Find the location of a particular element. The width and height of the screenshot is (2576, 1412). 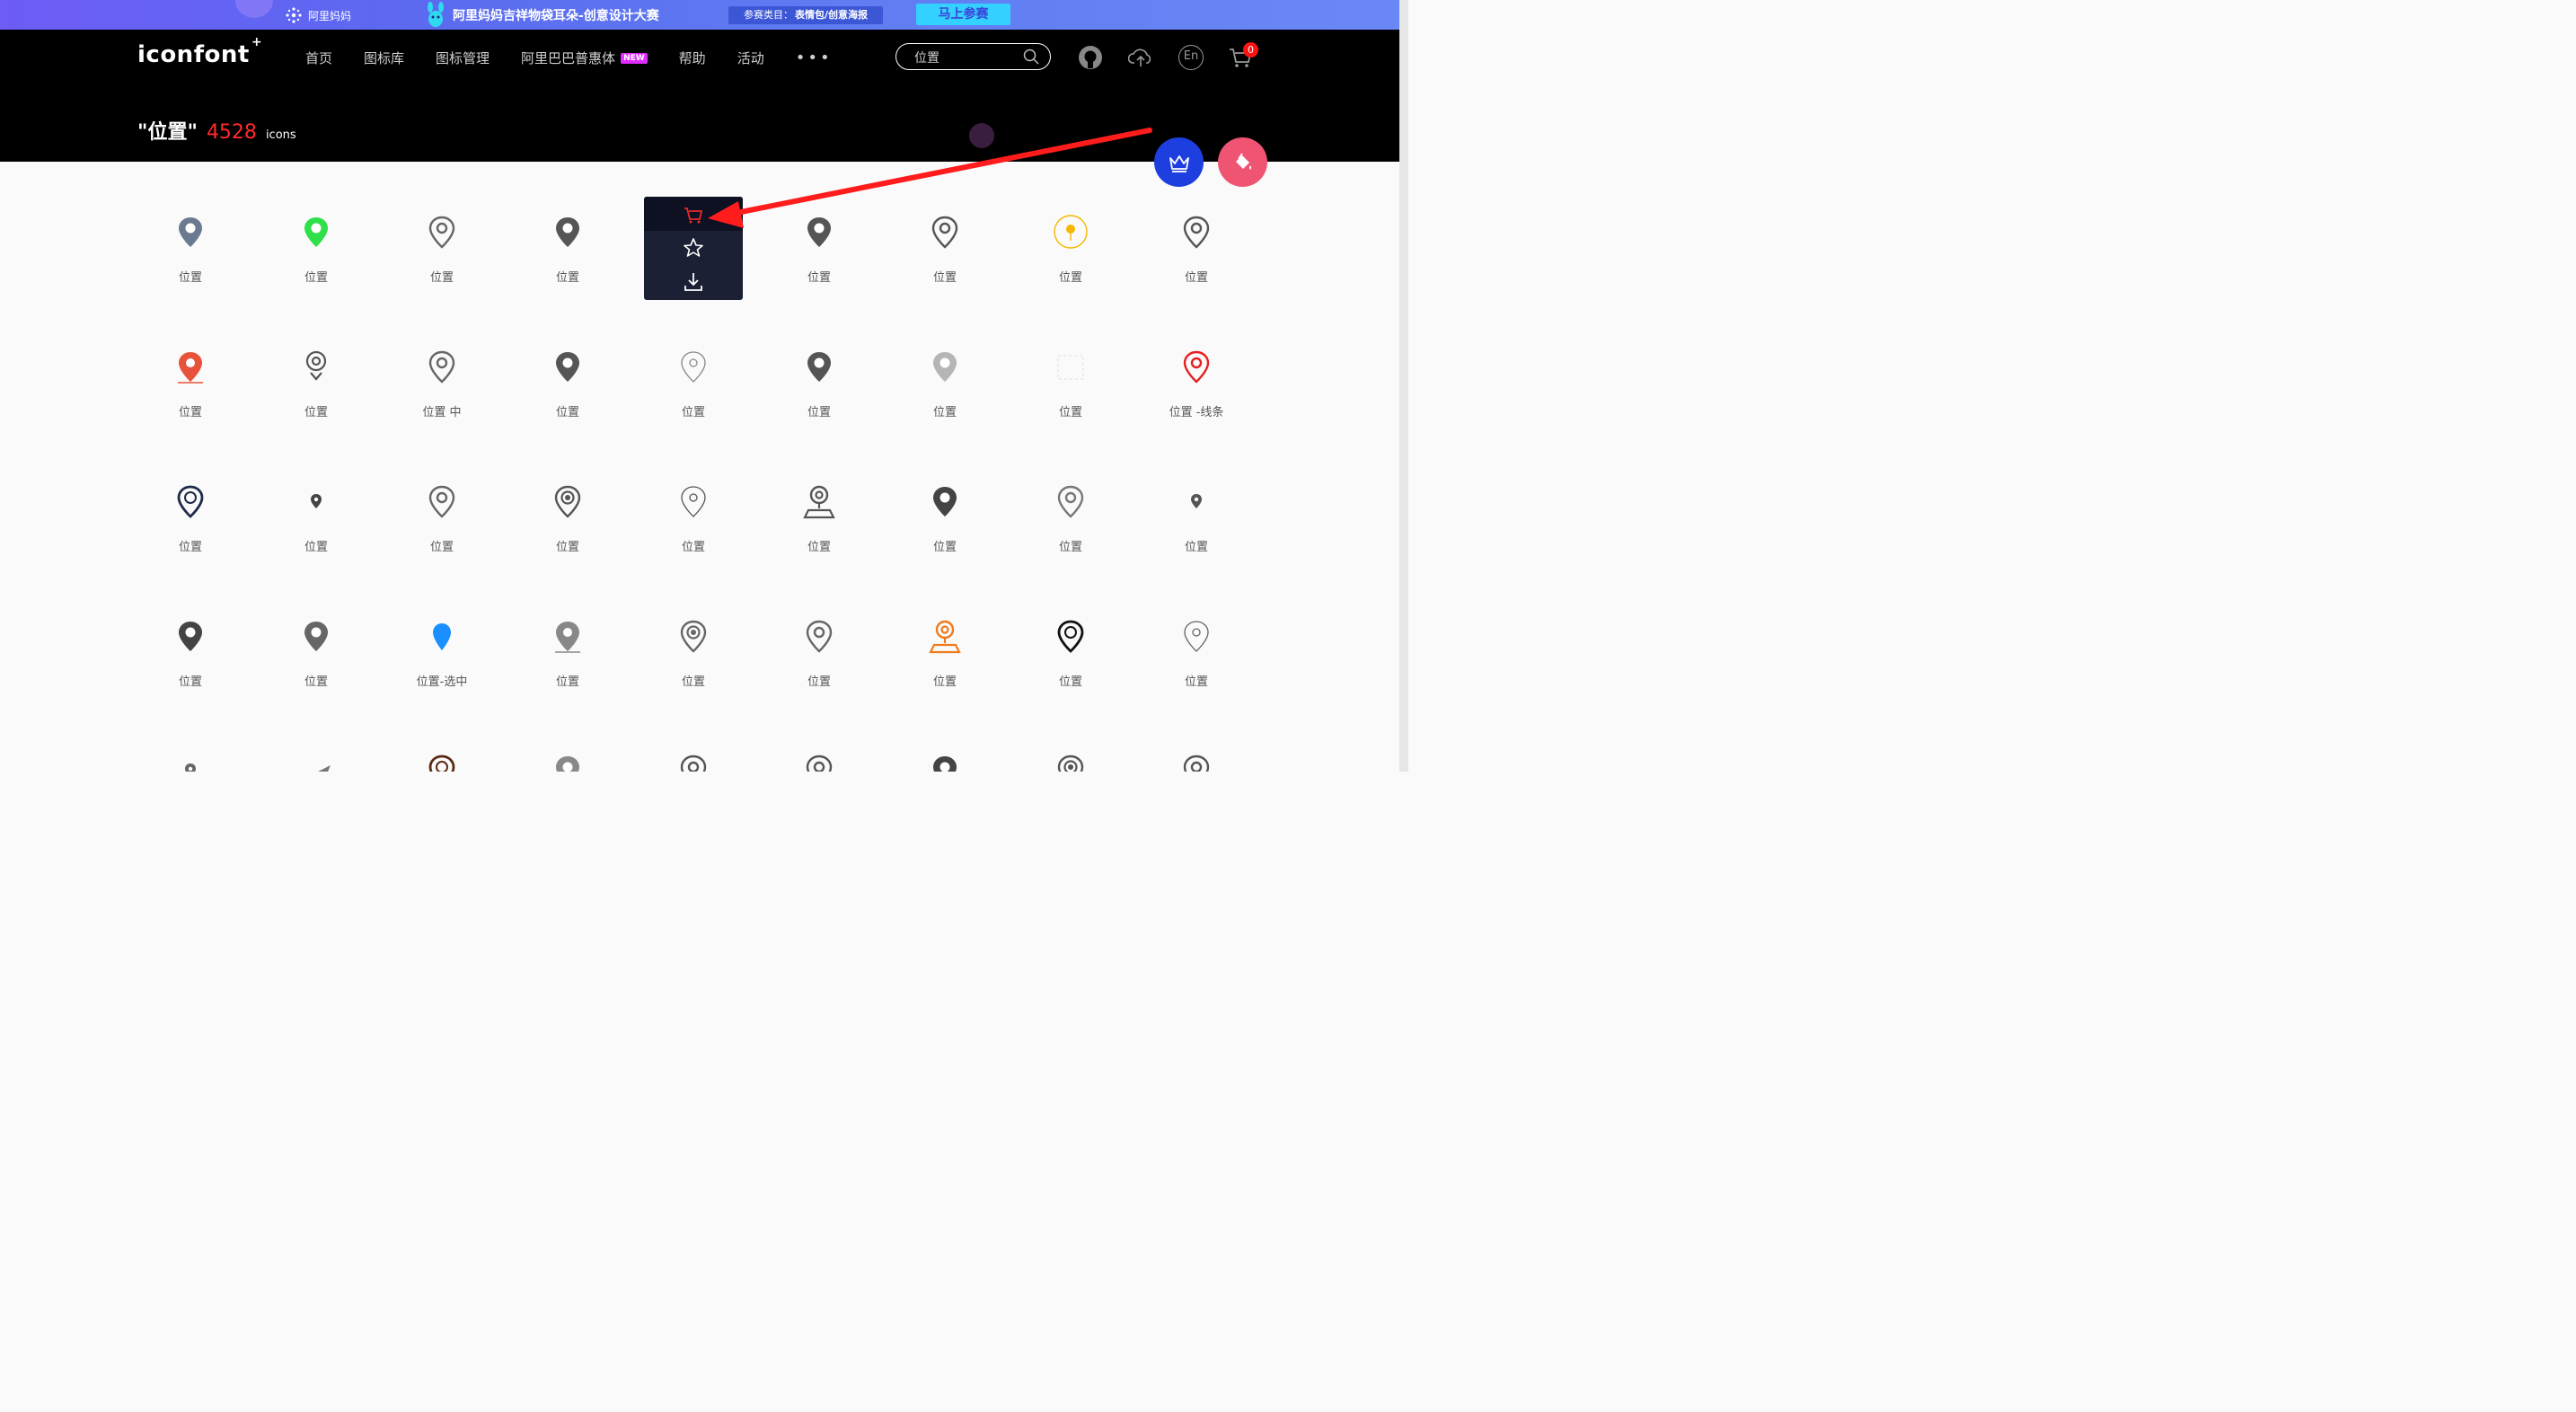

decorative-blob is located at coordinates (254, 9).